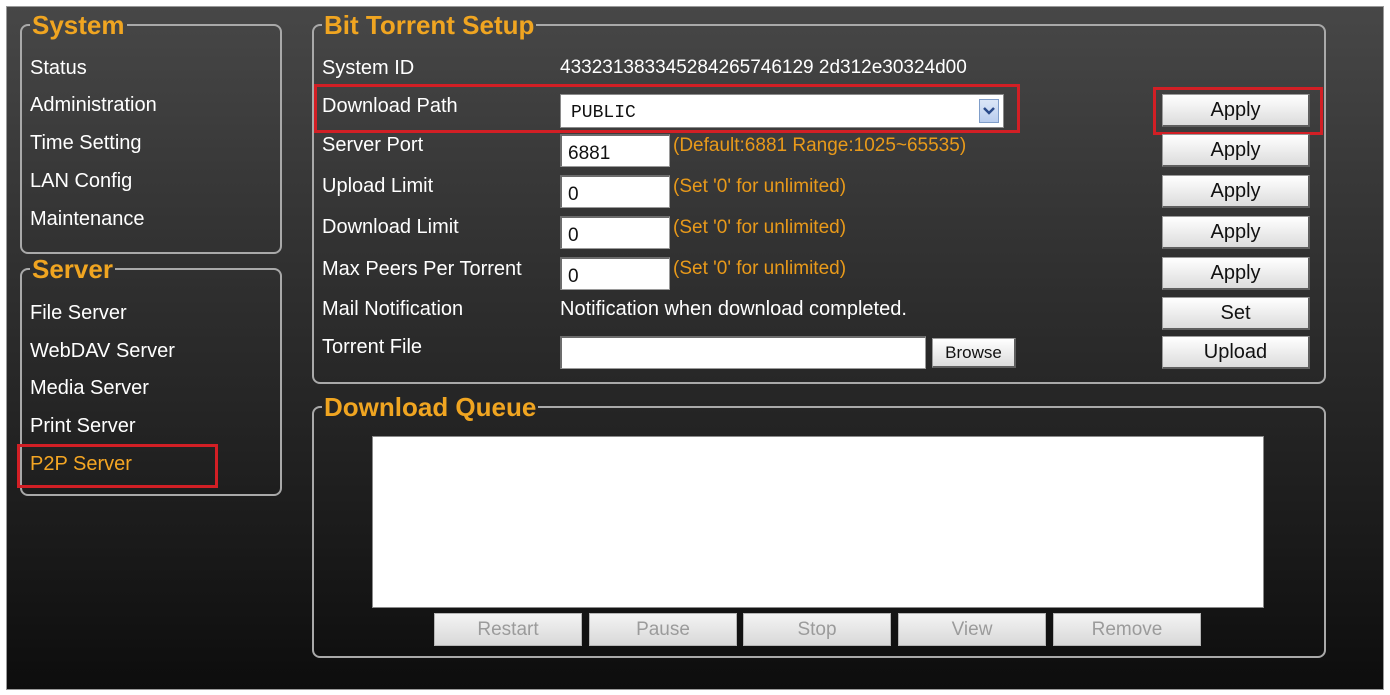 Image resolution: width=1390 pixels, height=695 pixels. Describe the element at coordinates (615, 191) in the screenshot. I see `upload-limit-input: 0` at that location.